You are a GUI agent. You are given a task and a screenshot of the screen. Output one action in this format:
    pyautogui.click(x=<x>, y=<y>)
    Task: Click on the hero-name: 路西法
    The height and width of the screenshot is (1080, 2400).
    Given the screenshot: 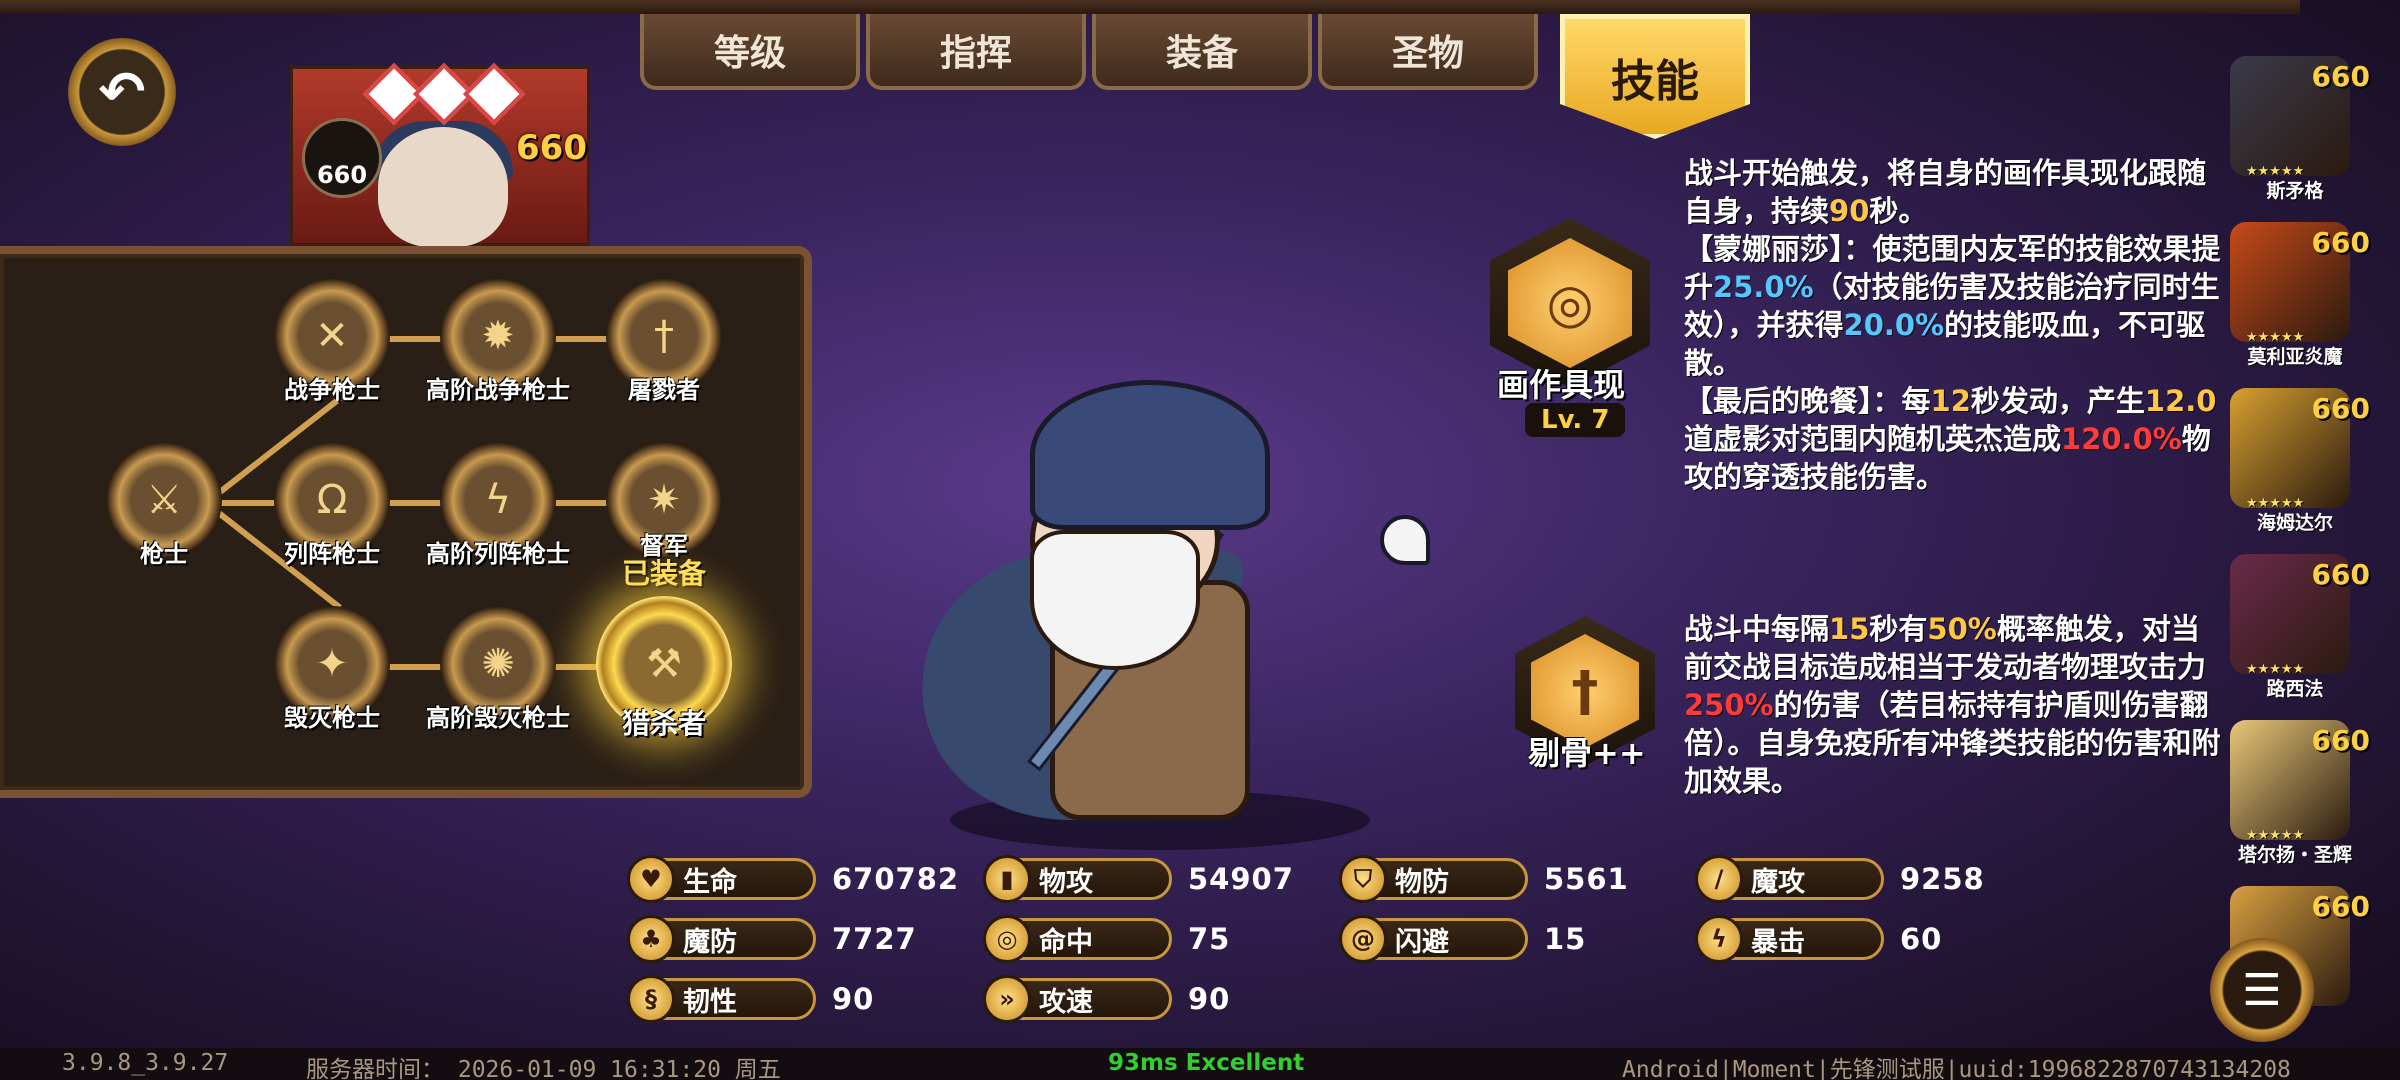 What is the action you would take?
    pyautogui.click(x=2295, y=689)
    